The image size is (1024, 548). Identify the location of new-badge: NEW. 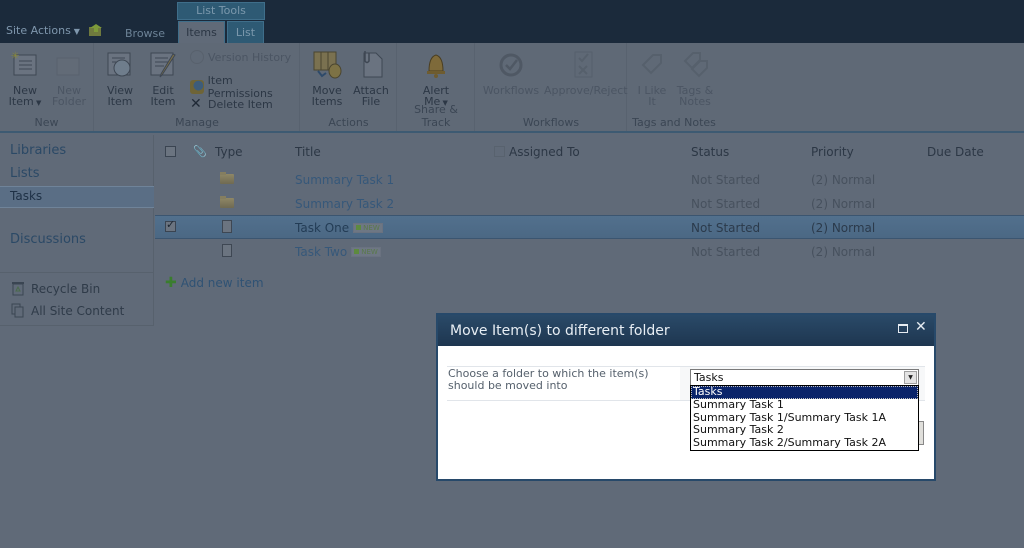
(366, 252).